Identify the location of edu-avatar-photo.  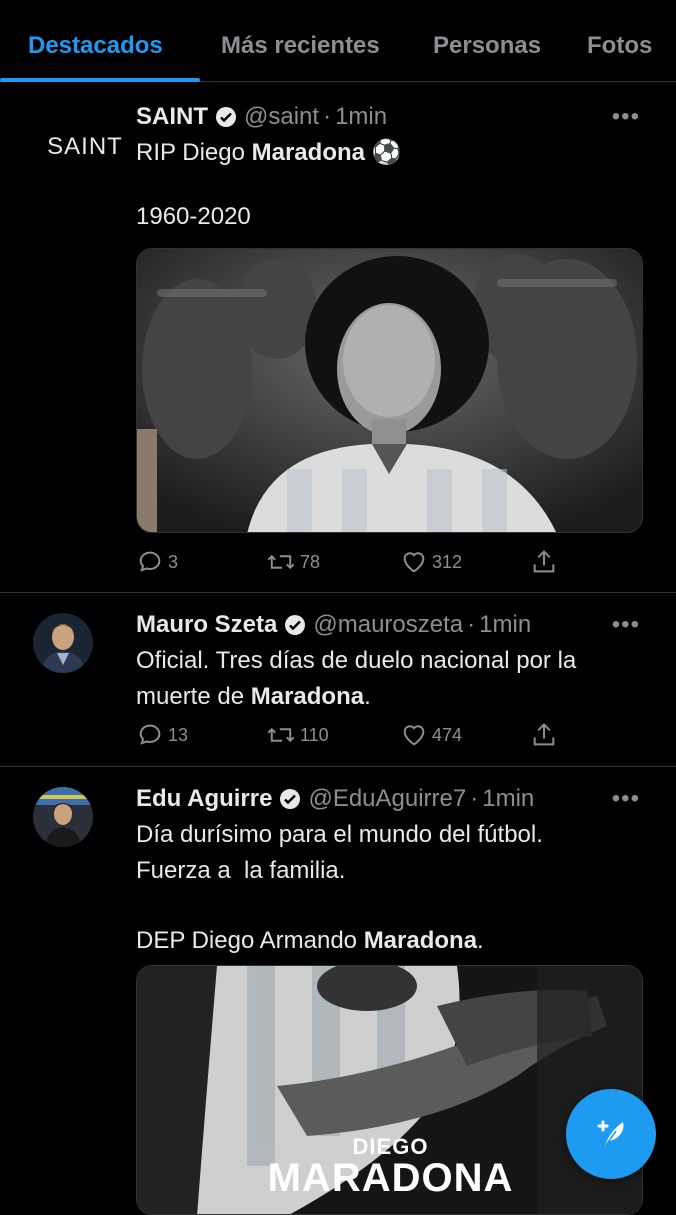
(63, 817).